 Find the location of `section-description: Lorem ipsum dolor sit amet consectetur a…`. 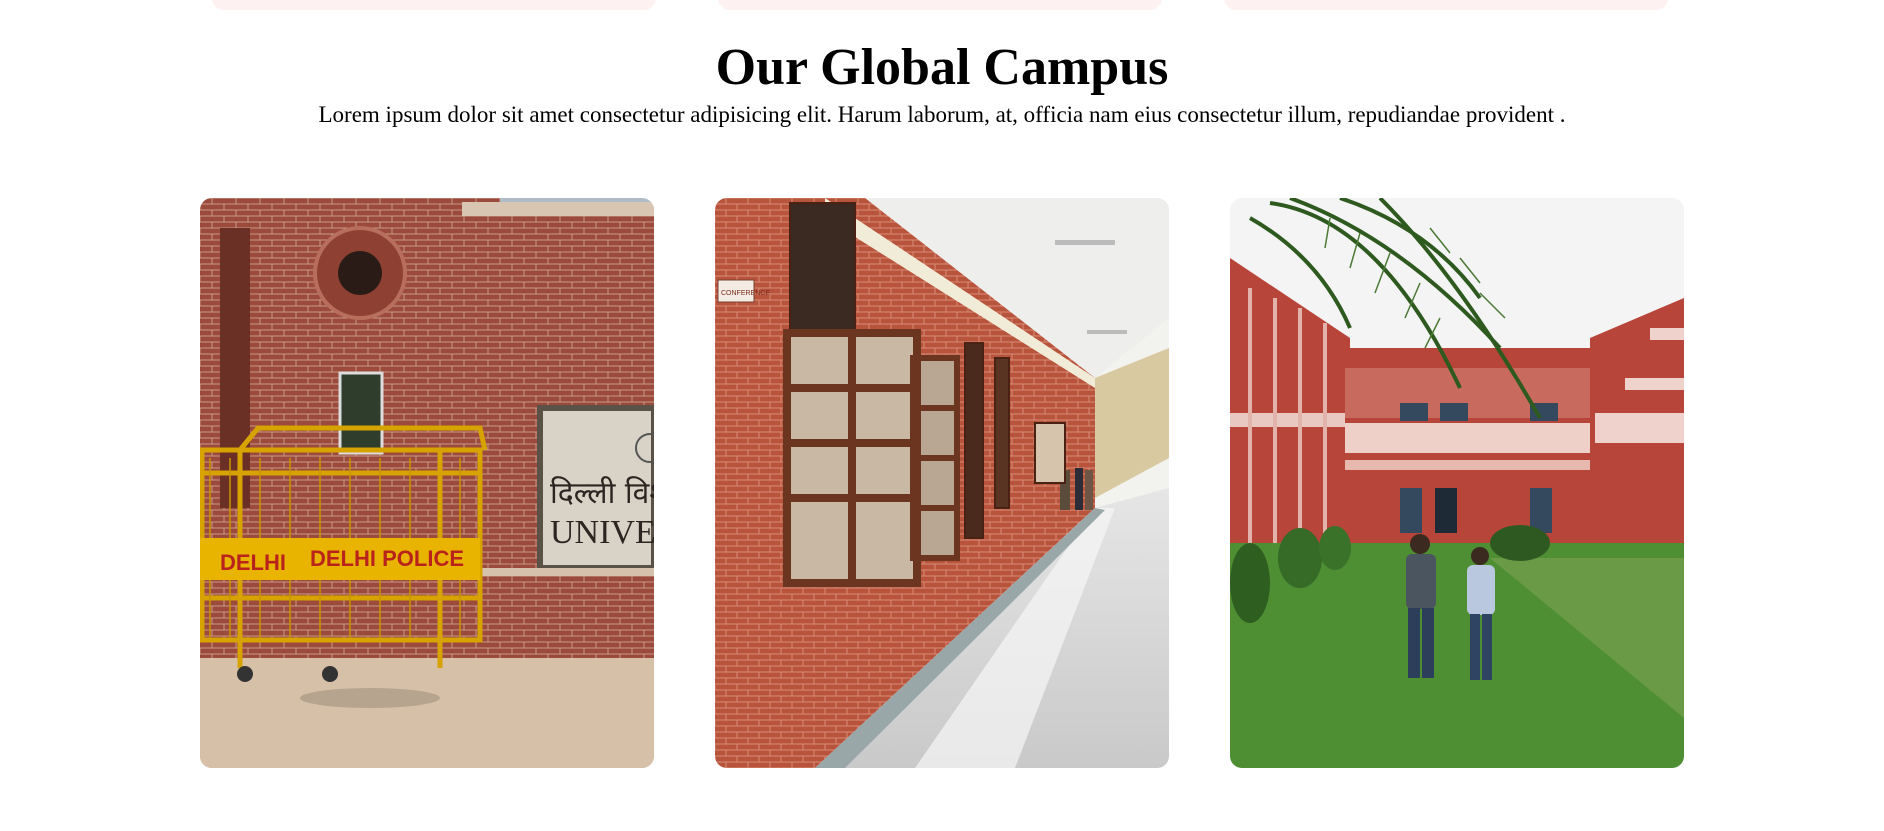

section-description: Lorem ipsum dolor sit amet consectetur a… is located at coordinates (942, 114).